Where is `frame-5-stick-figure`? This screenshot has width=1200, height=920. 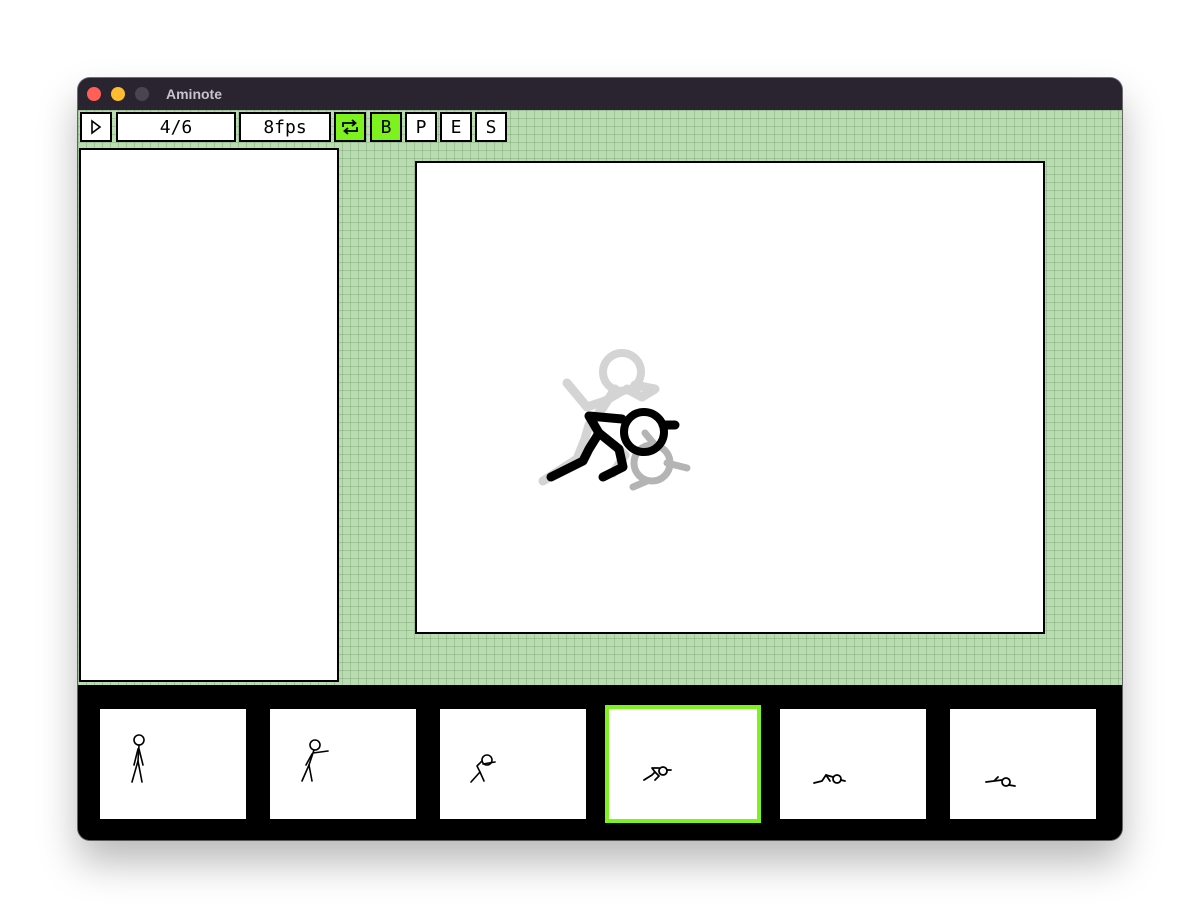
frame-5-stick-figure is located at coordinates (829, 779).